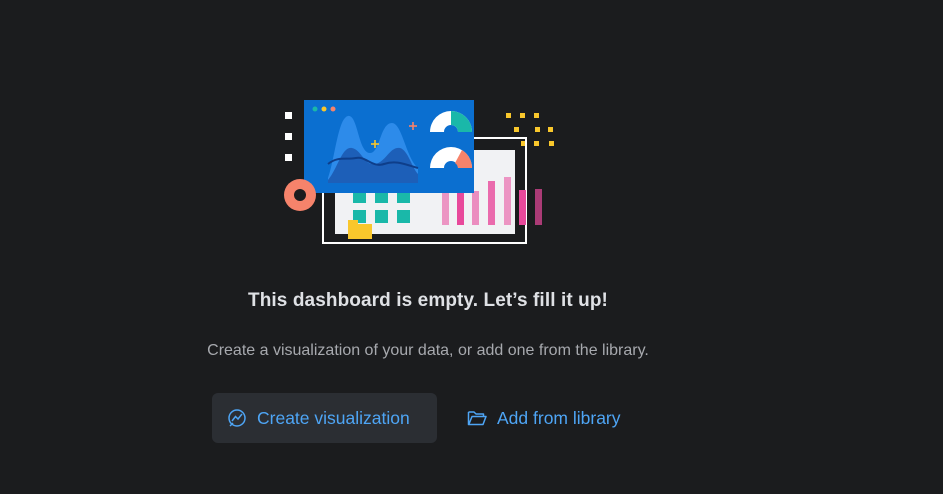 The width and height of the screenshot is (943, 494). What do you see at coordinates (419, 172) in the screenshot?
I see `empty-dashboard-illustration` at bounding box center [419, 172].